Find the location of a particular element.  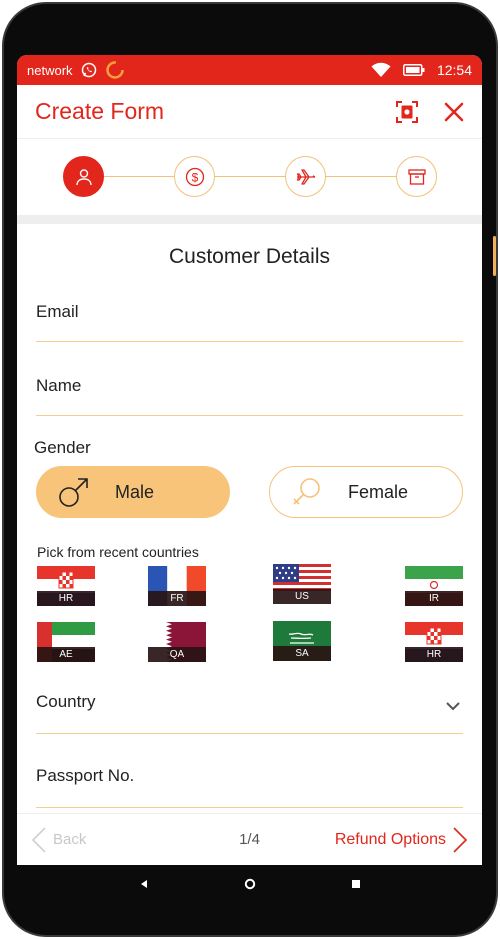

nav-back-icon is located at coordinates (144, 884).